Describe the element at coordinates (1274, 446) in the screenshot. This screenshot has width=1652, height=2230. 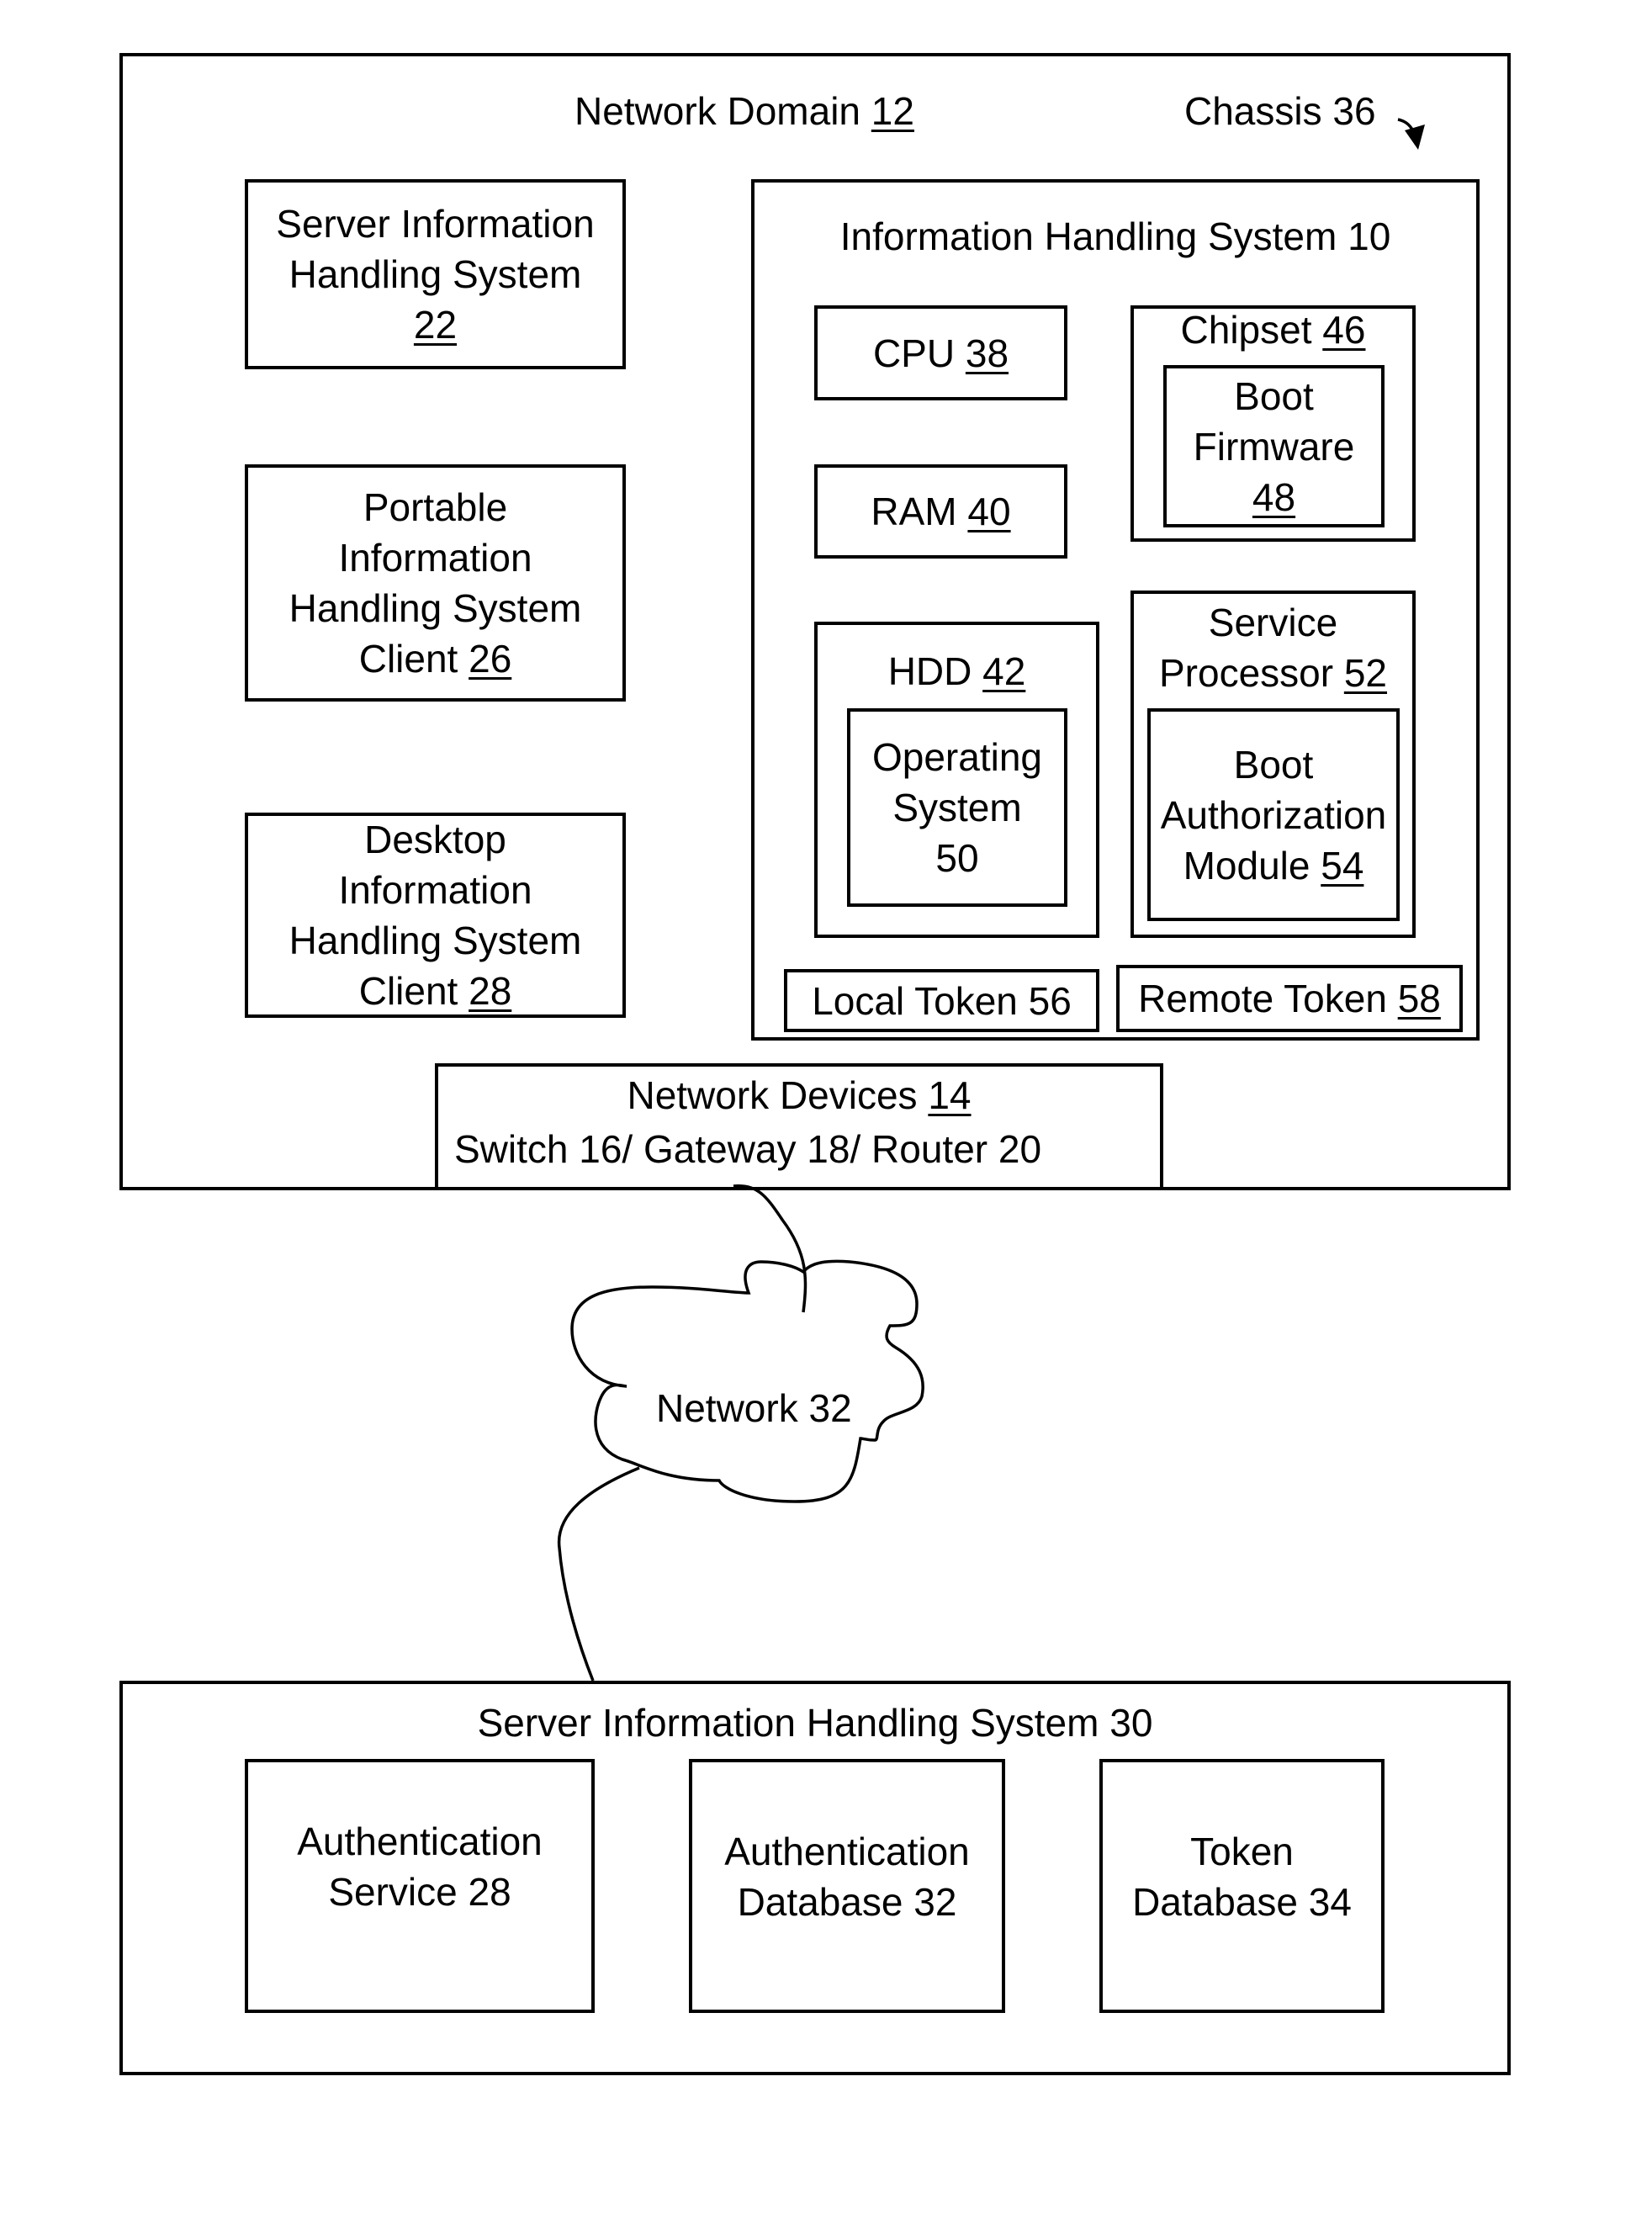
I see `boot-firmware-48-box: Boot Firmware 48` at that location.